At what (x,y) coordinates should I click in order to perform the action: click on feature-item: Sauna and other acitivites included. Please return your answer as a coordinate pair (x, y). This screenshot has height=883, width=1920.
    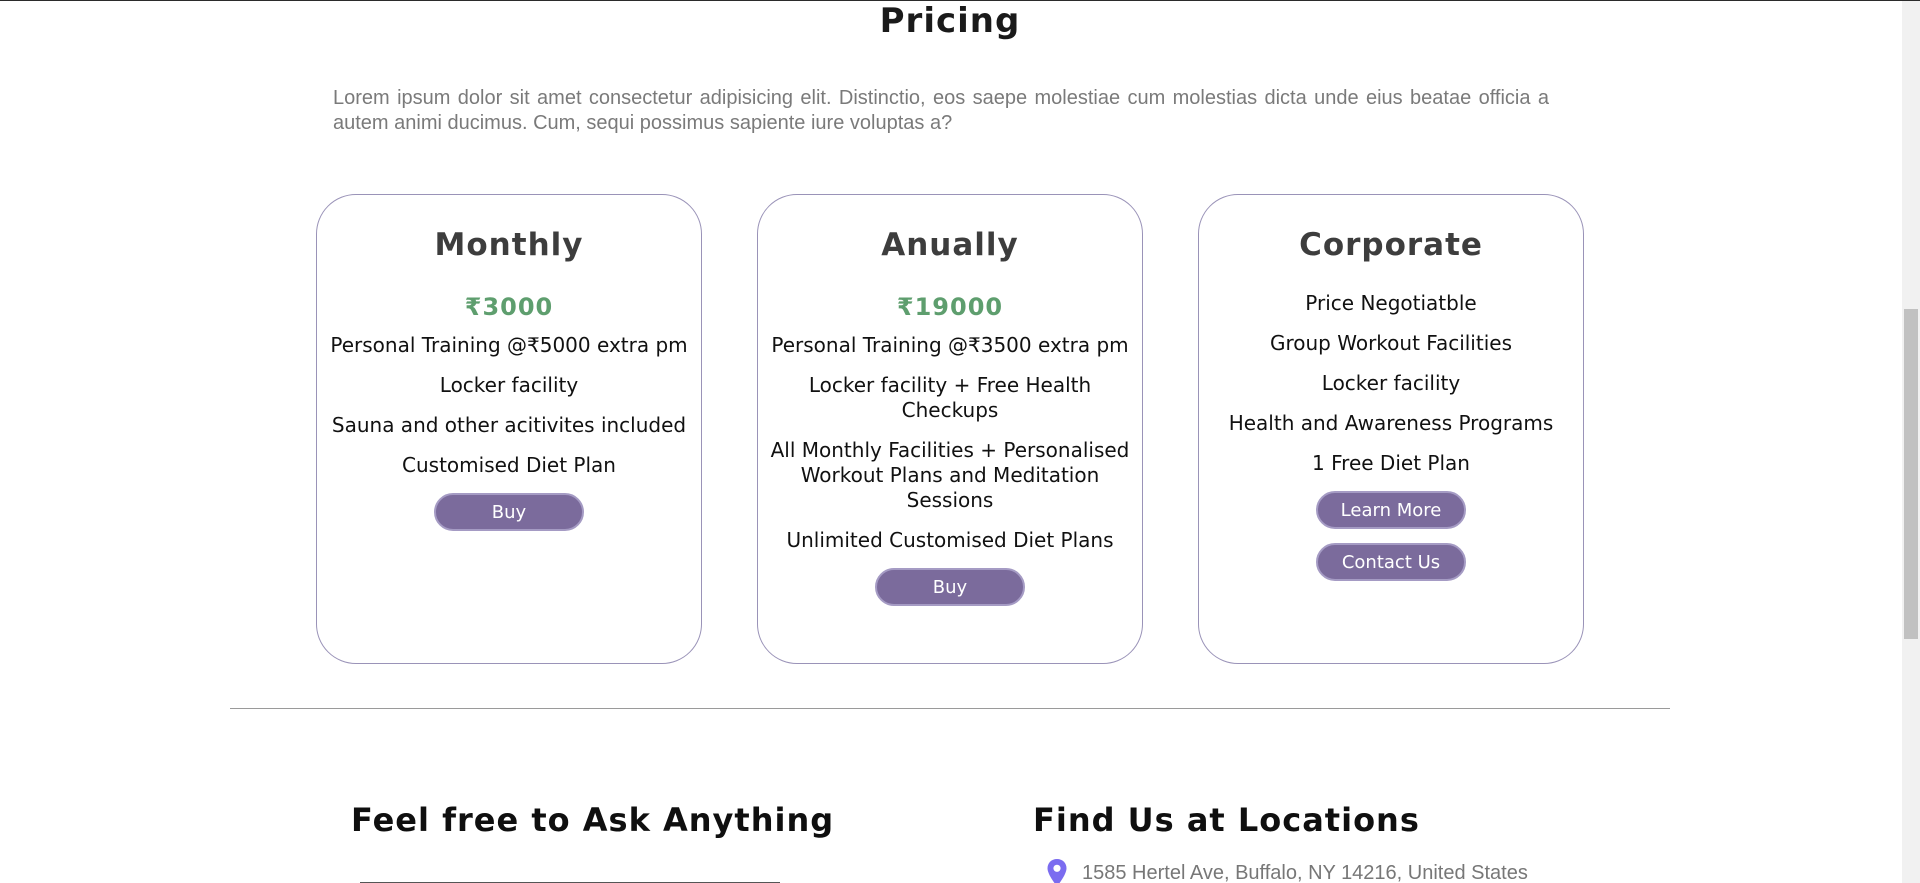
    Looking at the image, I should click on (509, 425).